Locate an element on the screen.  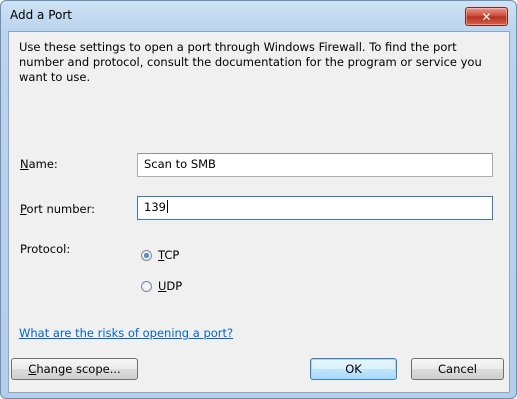
udp-label: UDP is located at coordinates (170, 286).